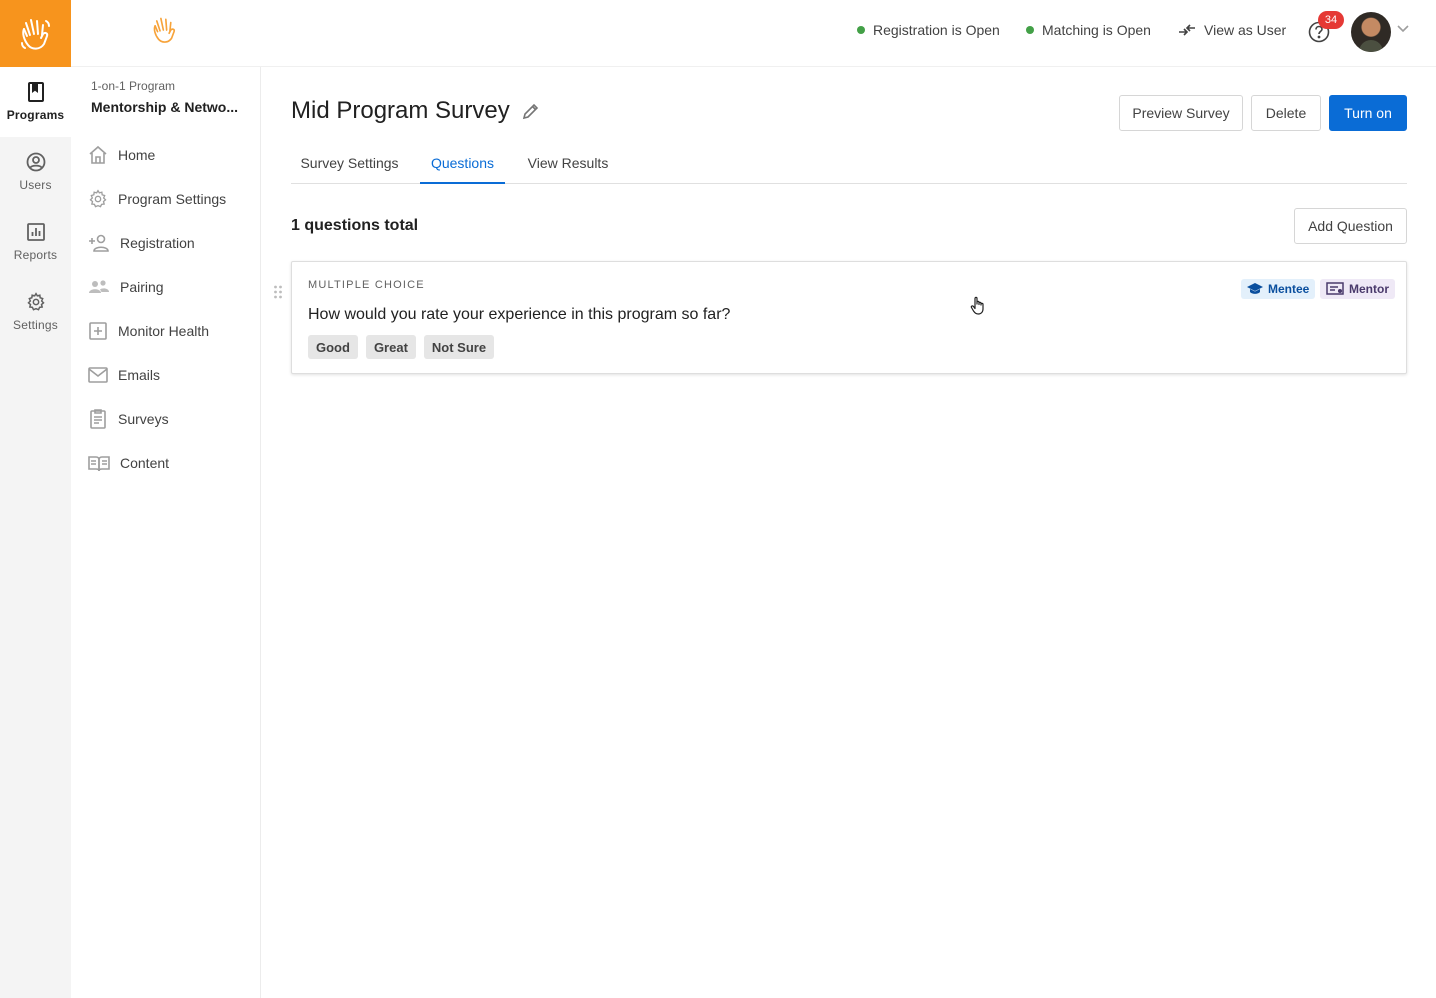  I want to click on sidenav-item-label: Registration, so click(157, 243).